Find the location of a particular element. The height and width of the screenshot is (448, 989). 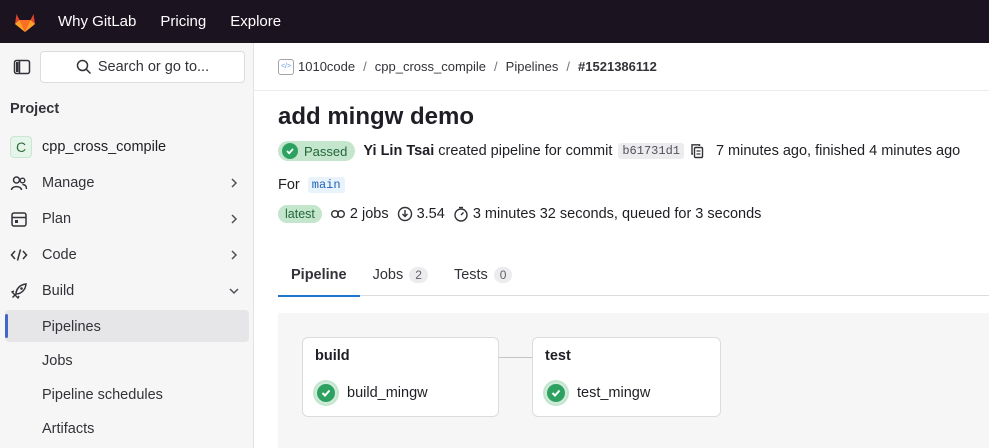

sidebar-item-code: Code is located at coordinates (128, 255).